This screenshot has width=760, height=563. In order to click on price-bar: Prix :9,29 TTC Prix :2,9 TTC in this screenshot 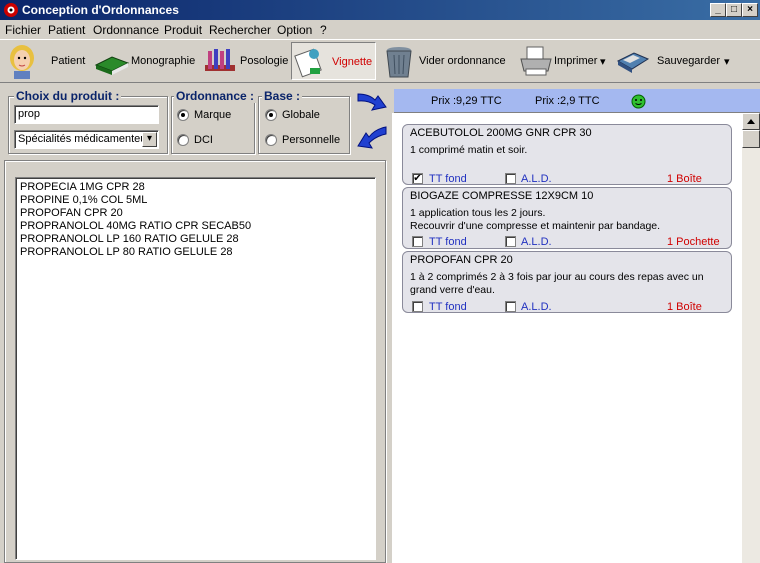, I will do `click(577, 101)`.